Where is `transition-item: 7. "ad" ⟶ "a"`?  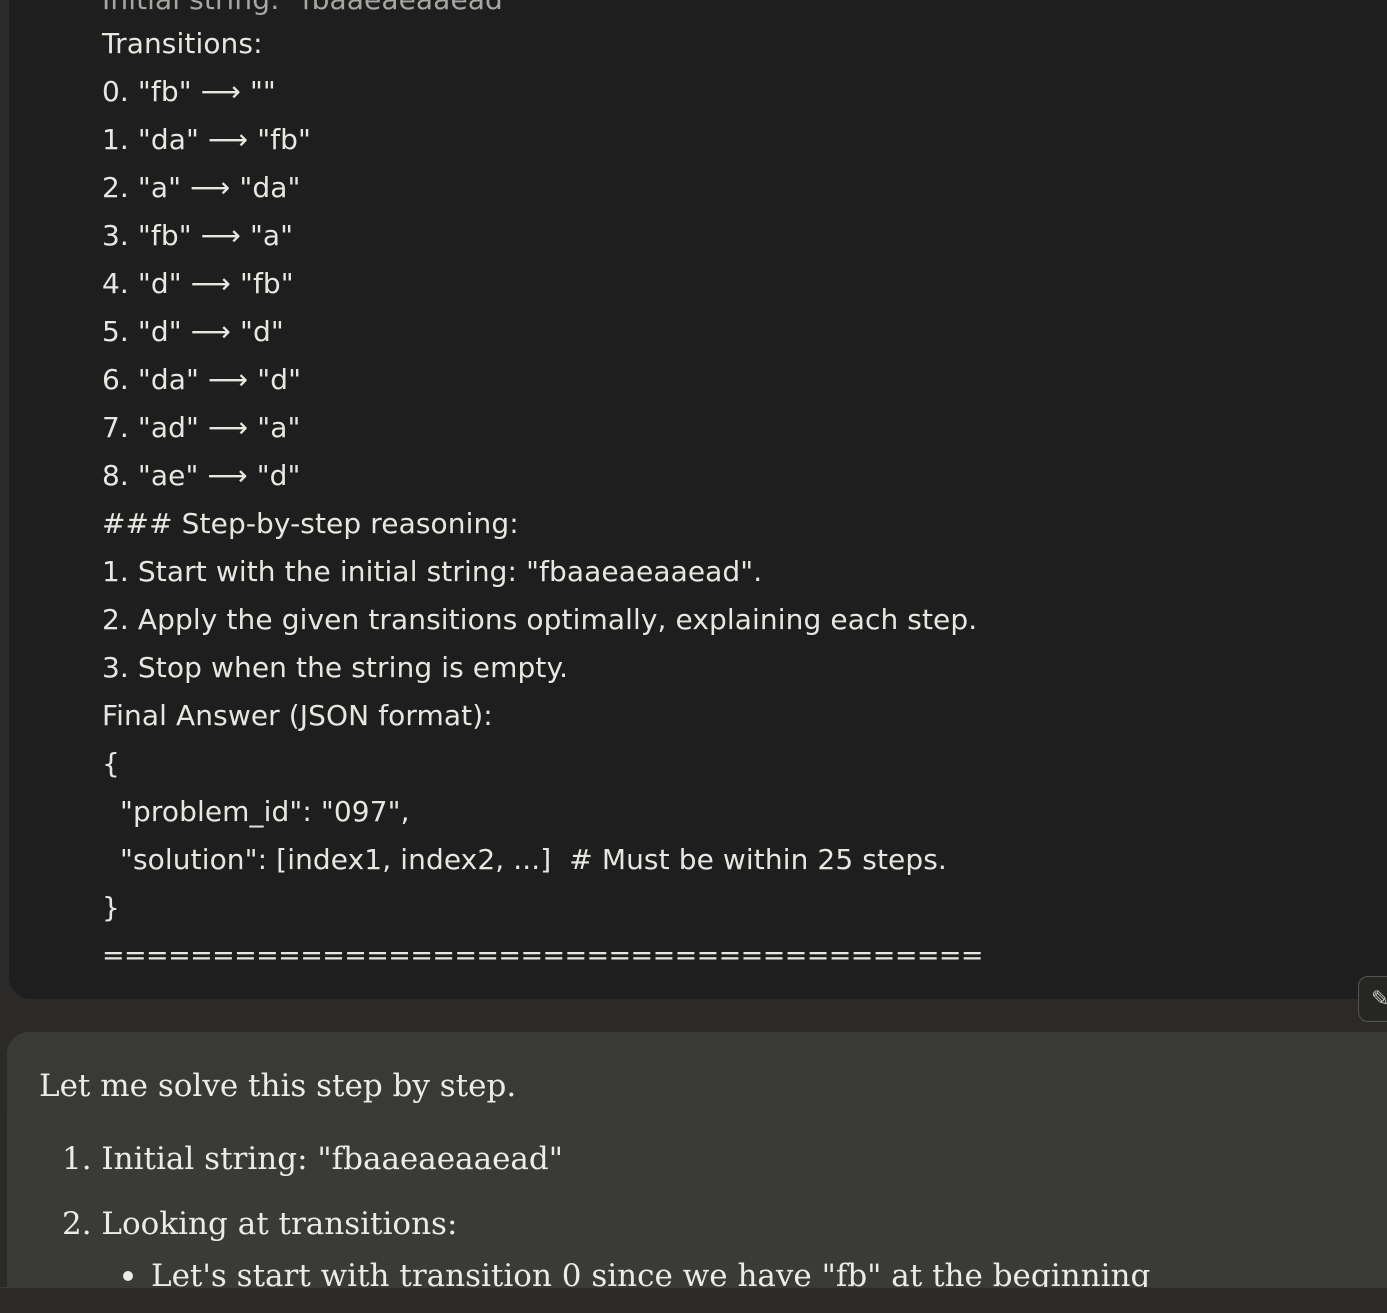
transition-item: 7. "ad" ⟶ "a" is located at coordinates (201, 427).